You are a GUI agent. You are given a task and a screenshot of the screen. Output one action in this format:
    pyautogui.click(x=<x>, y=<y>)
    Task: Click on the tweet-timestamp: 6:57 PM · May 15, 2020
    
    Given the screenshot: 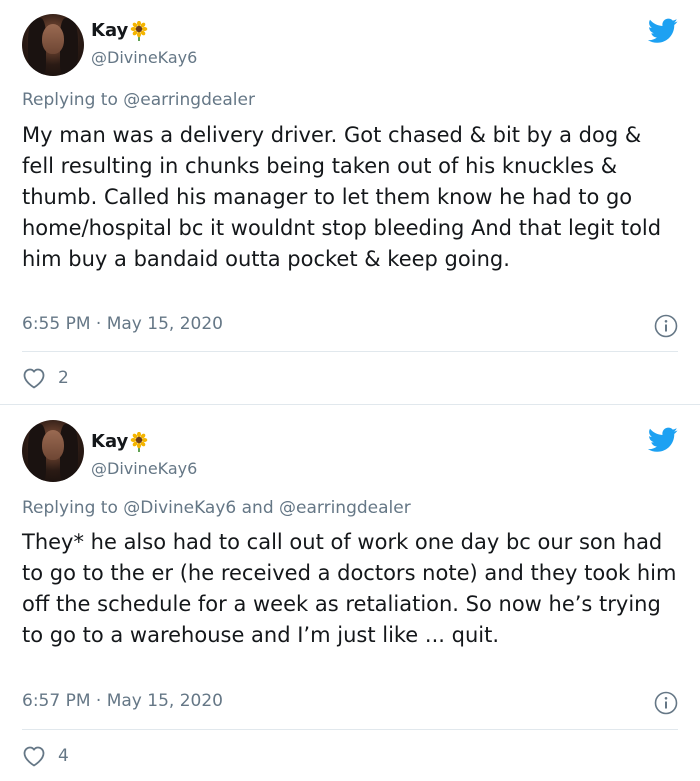 What is the action you would take?
    pyautogui.click(x=122, y=701)
    